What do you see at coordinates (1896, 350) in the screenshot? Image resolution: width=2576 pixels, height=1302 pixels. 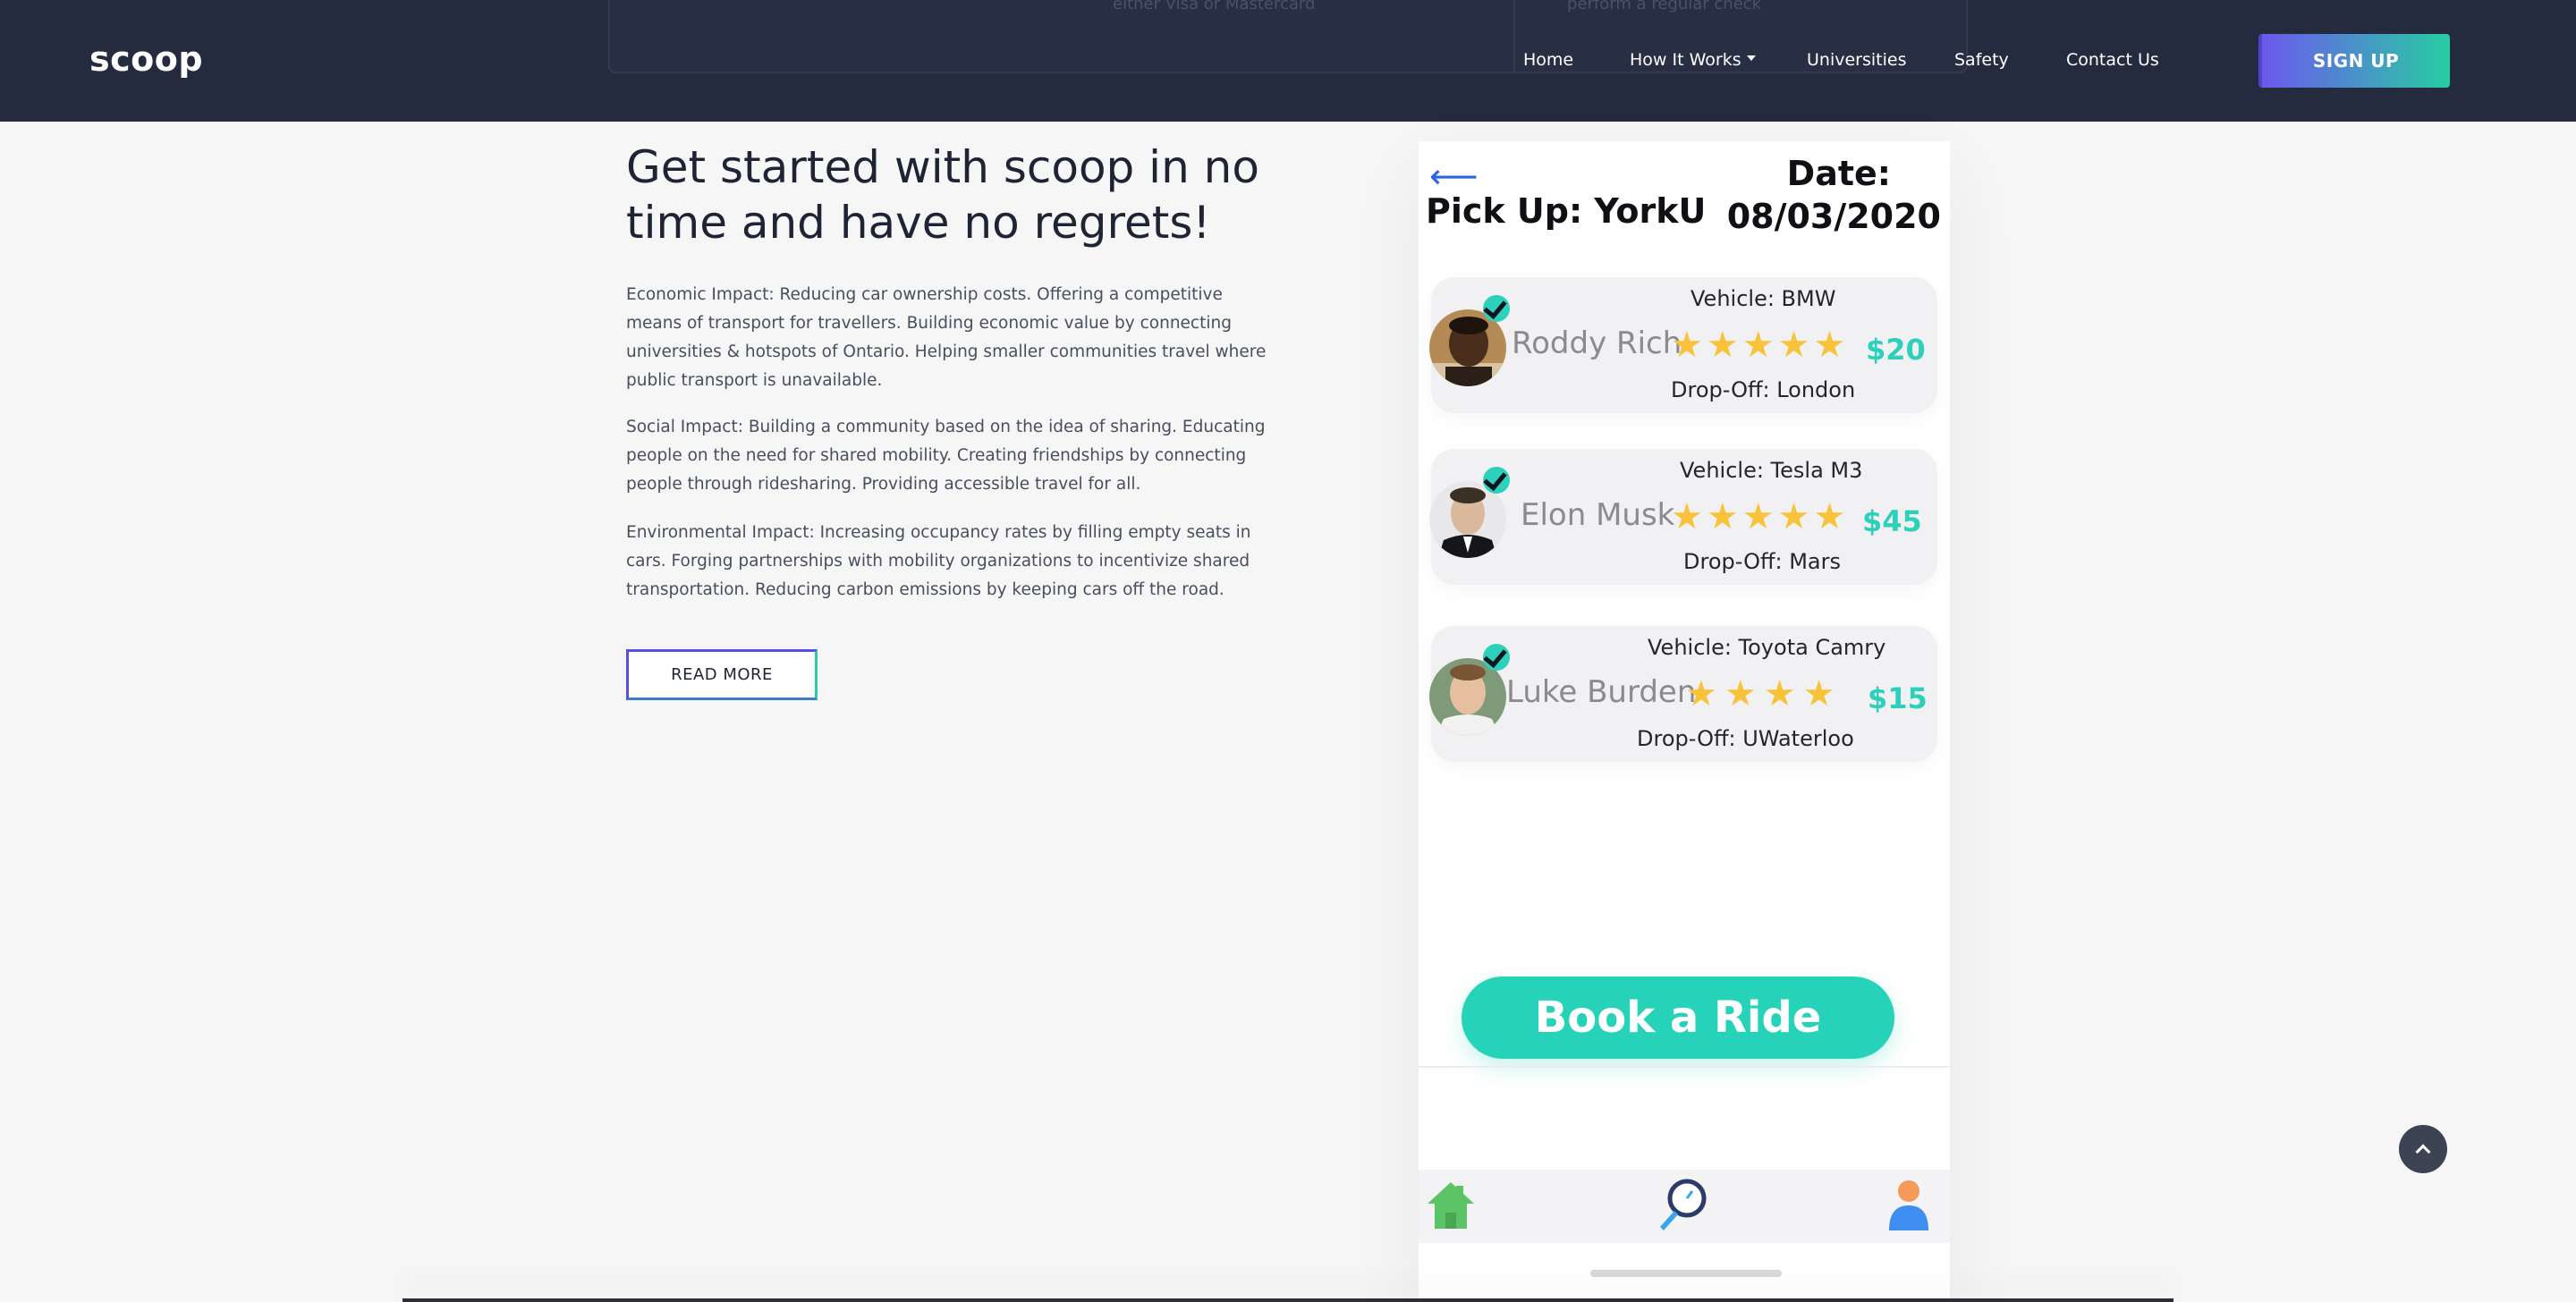 I see `ride-price: $20` at bounding box center [1896, 350].